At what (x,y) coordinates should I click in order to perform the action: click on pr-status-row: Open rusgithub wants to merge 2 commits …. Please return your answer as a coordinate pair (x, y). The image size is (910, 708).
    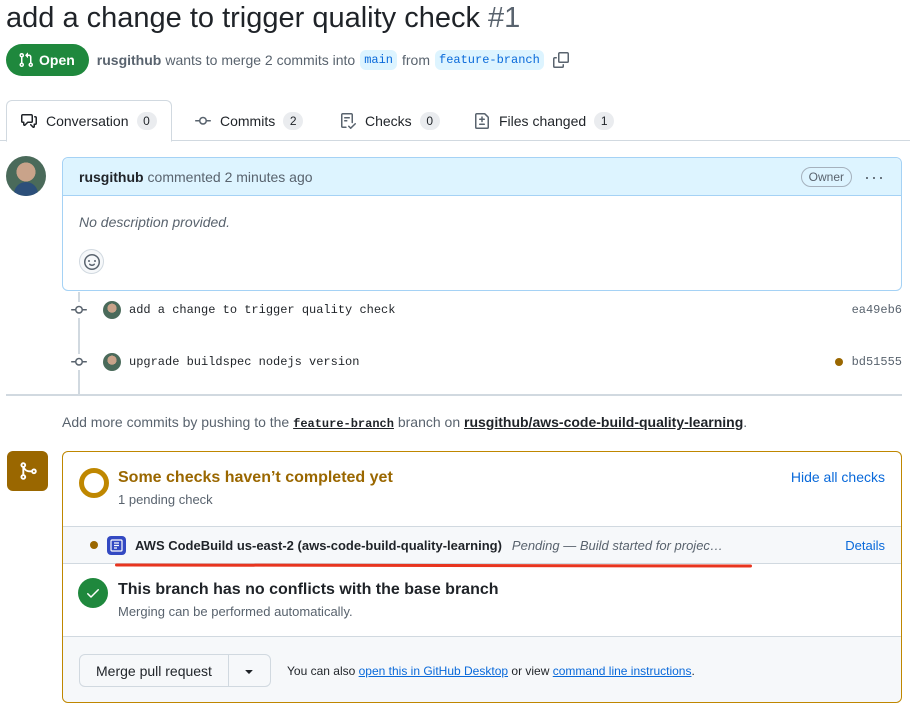
    Looking at the image, I should click on (287, 60).